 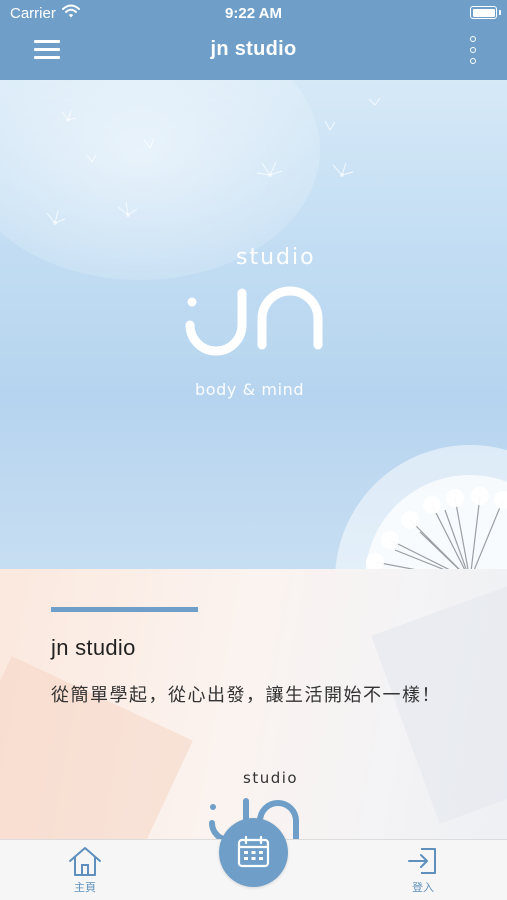 I want to click on app-header: Carrier 9:22 AM jn studio, so click(x=253, y=40).